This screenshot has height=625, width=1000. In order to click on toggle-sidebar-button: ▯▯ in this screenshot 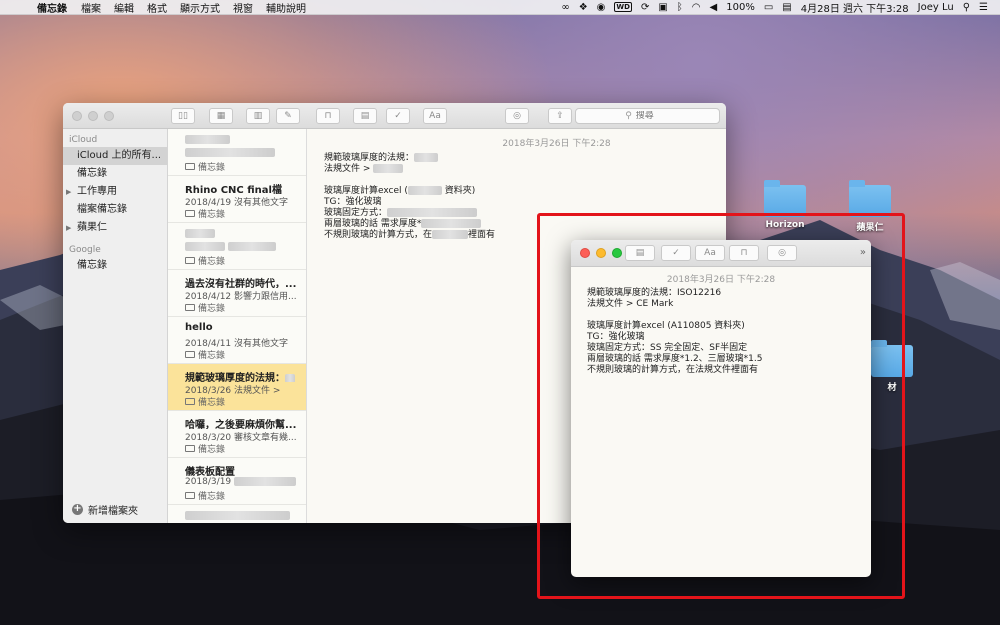, I will do `click(183, 116)`.